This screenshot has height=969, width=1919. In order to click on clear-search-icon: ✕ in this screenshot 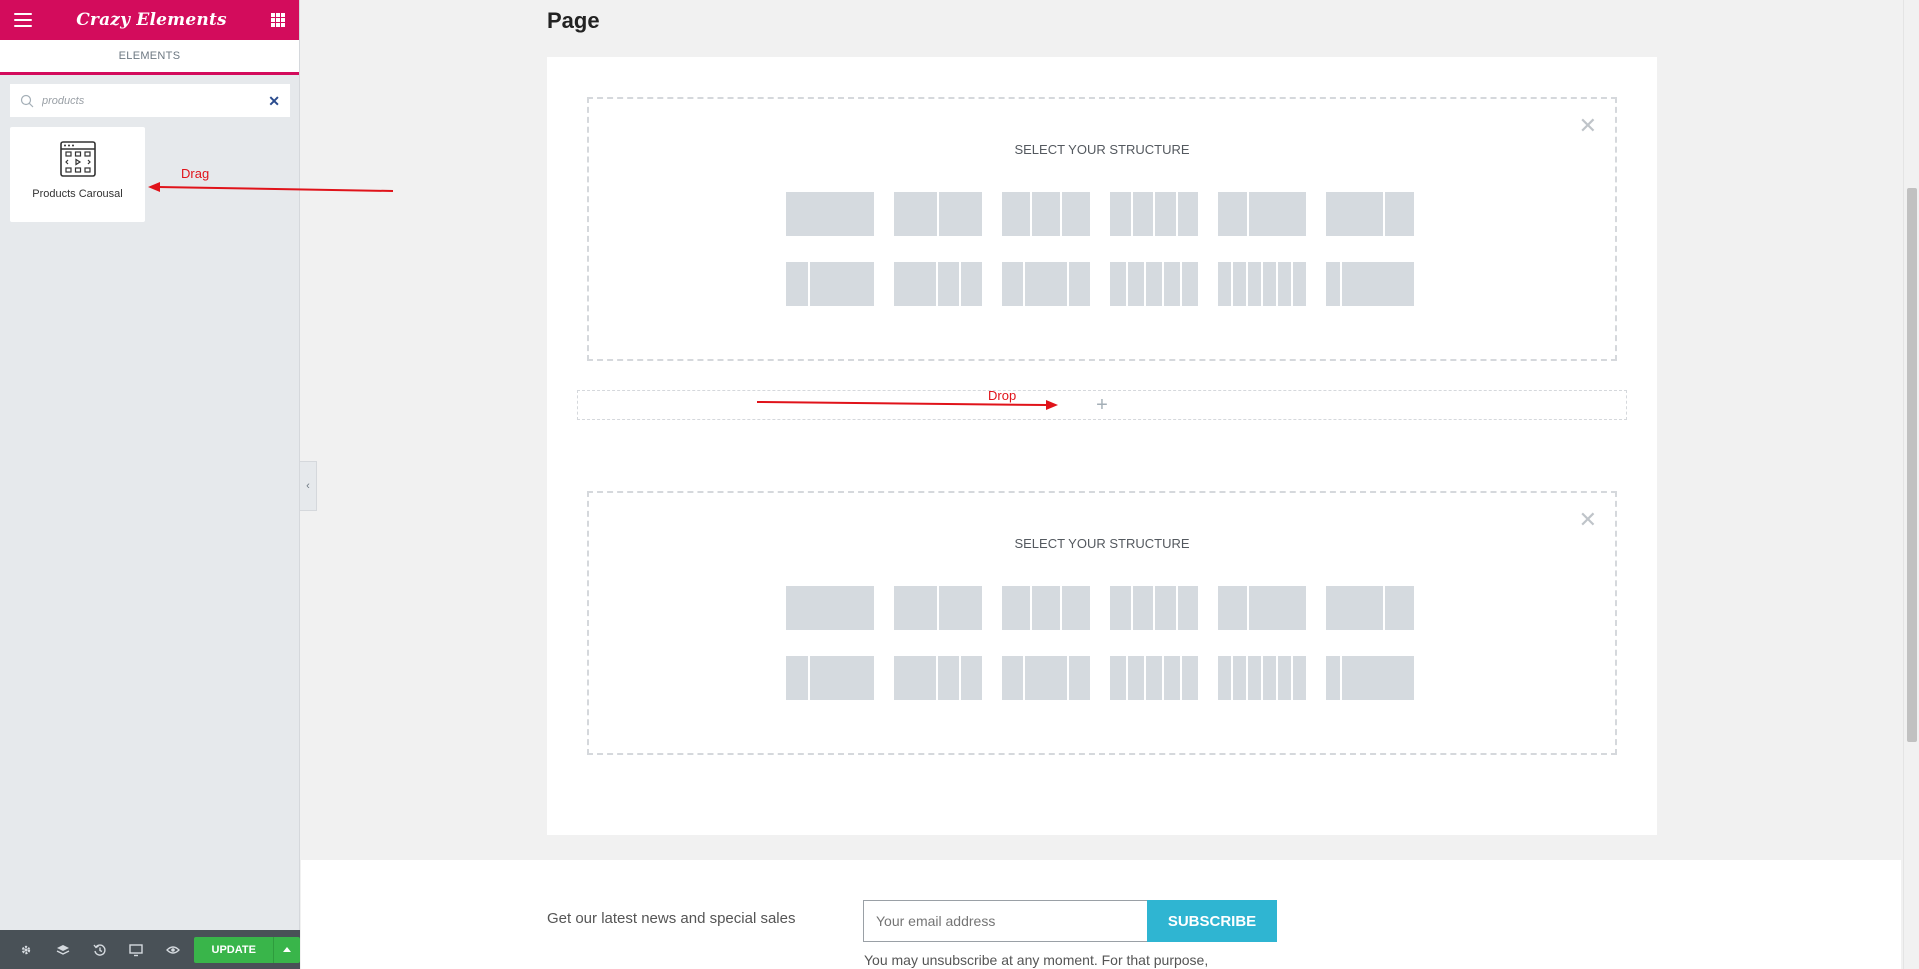, I will do `click(274, 101)`.